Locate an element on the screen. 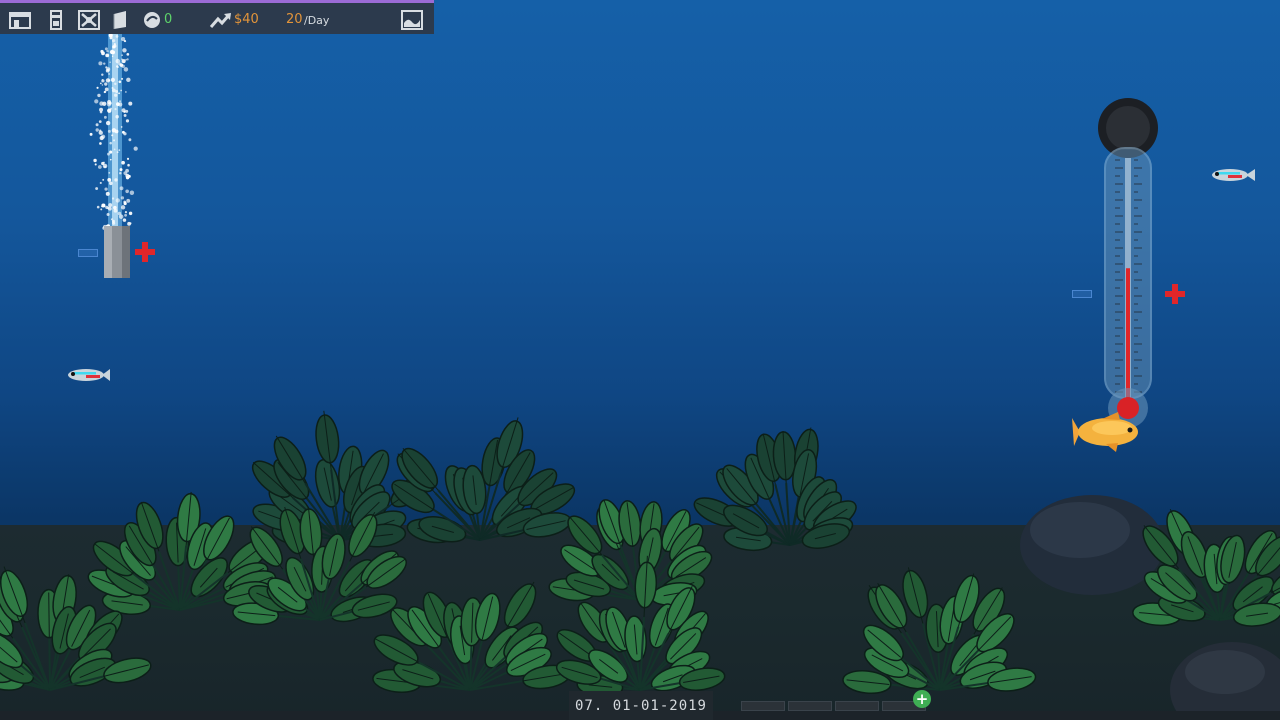  tank-view-icon is located at coordinates (412, 20).